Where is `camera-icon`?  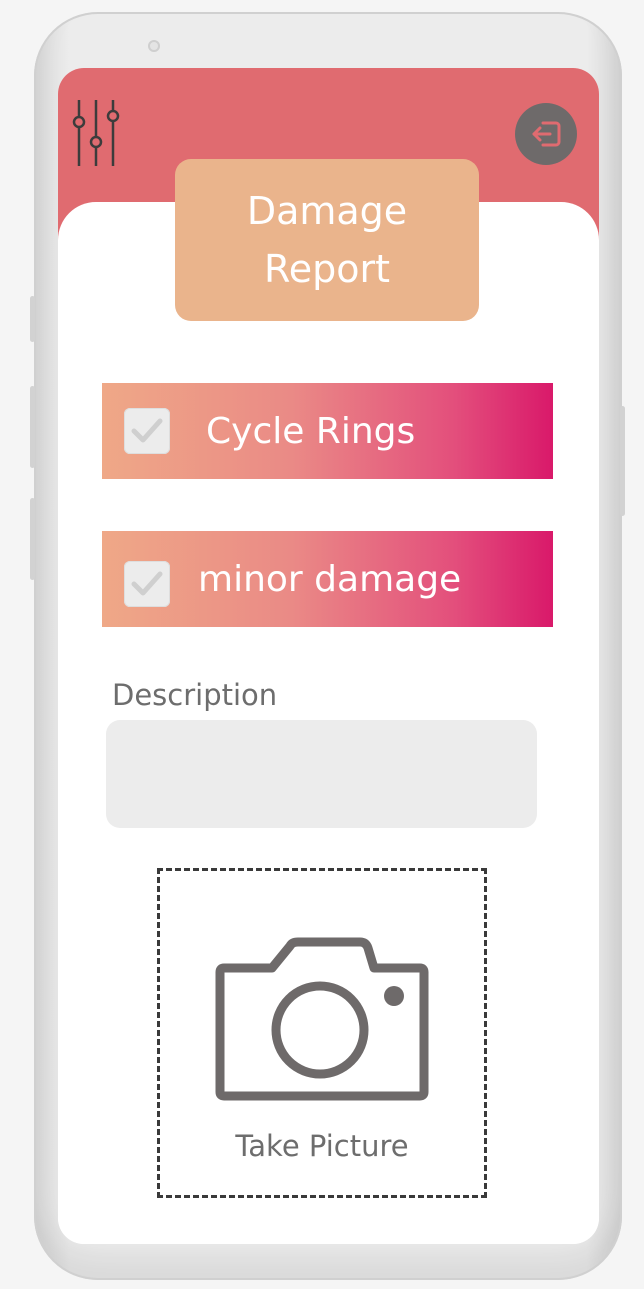 camera-icon is located at coordinates (322, 1019).